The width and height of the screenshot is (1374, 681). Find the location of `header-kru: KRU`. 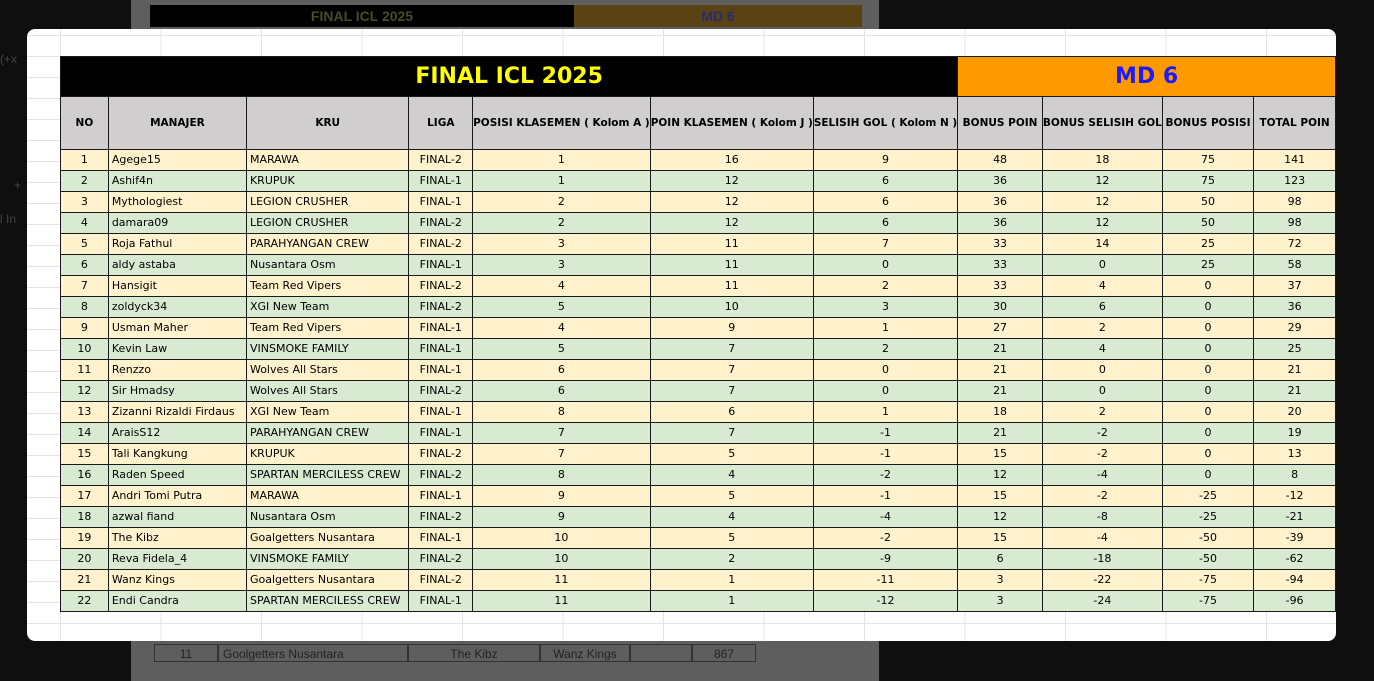

header-kru: KRU is located at coordinates (327, 123).